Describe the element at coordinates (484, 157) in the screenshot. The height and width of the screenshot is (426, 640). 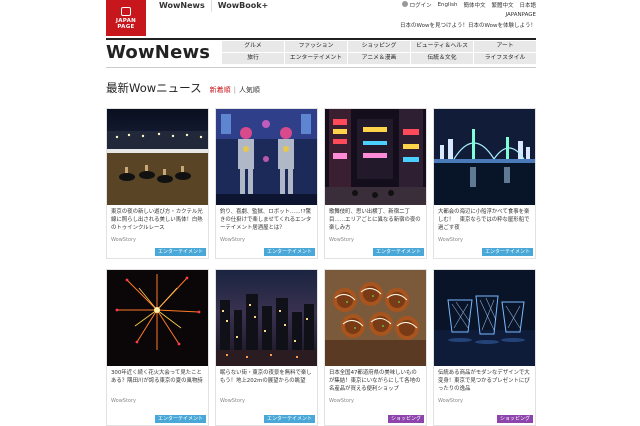
I see `rainbow-bridge-image` at that location.